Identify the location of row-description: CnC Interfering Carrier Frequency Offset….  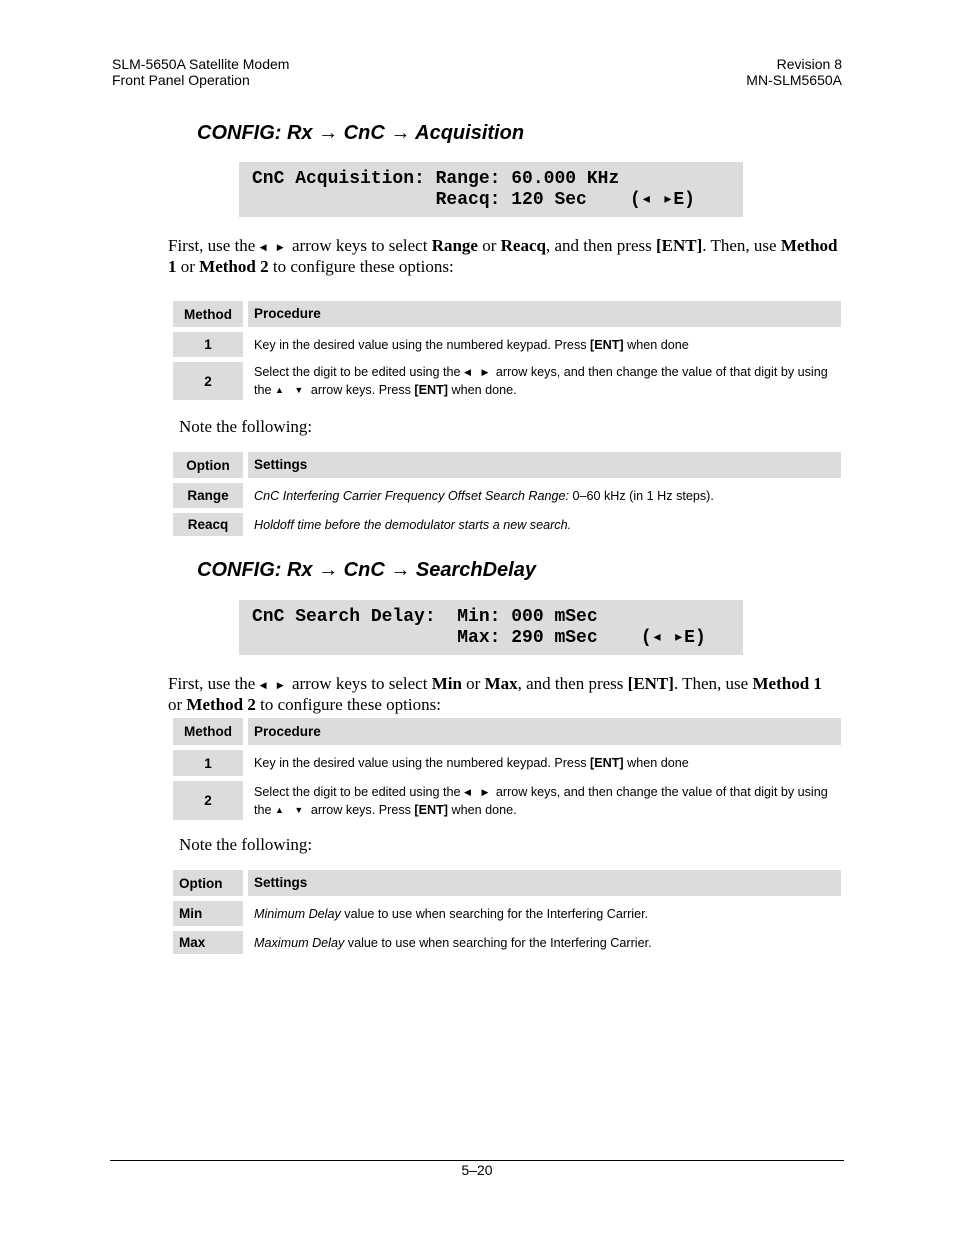
(544, 495).